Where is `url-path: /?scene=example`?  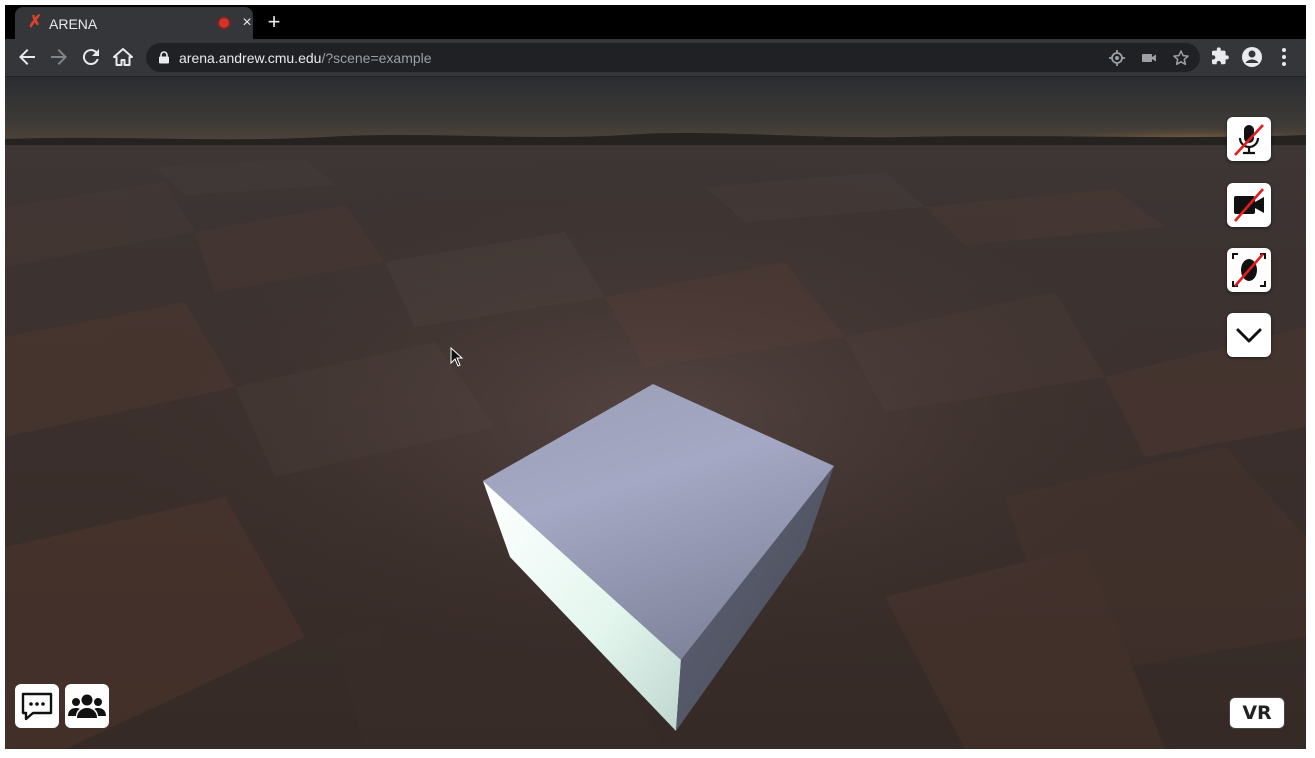 url-path: /?scene=example is located at coordinates (376, 58).